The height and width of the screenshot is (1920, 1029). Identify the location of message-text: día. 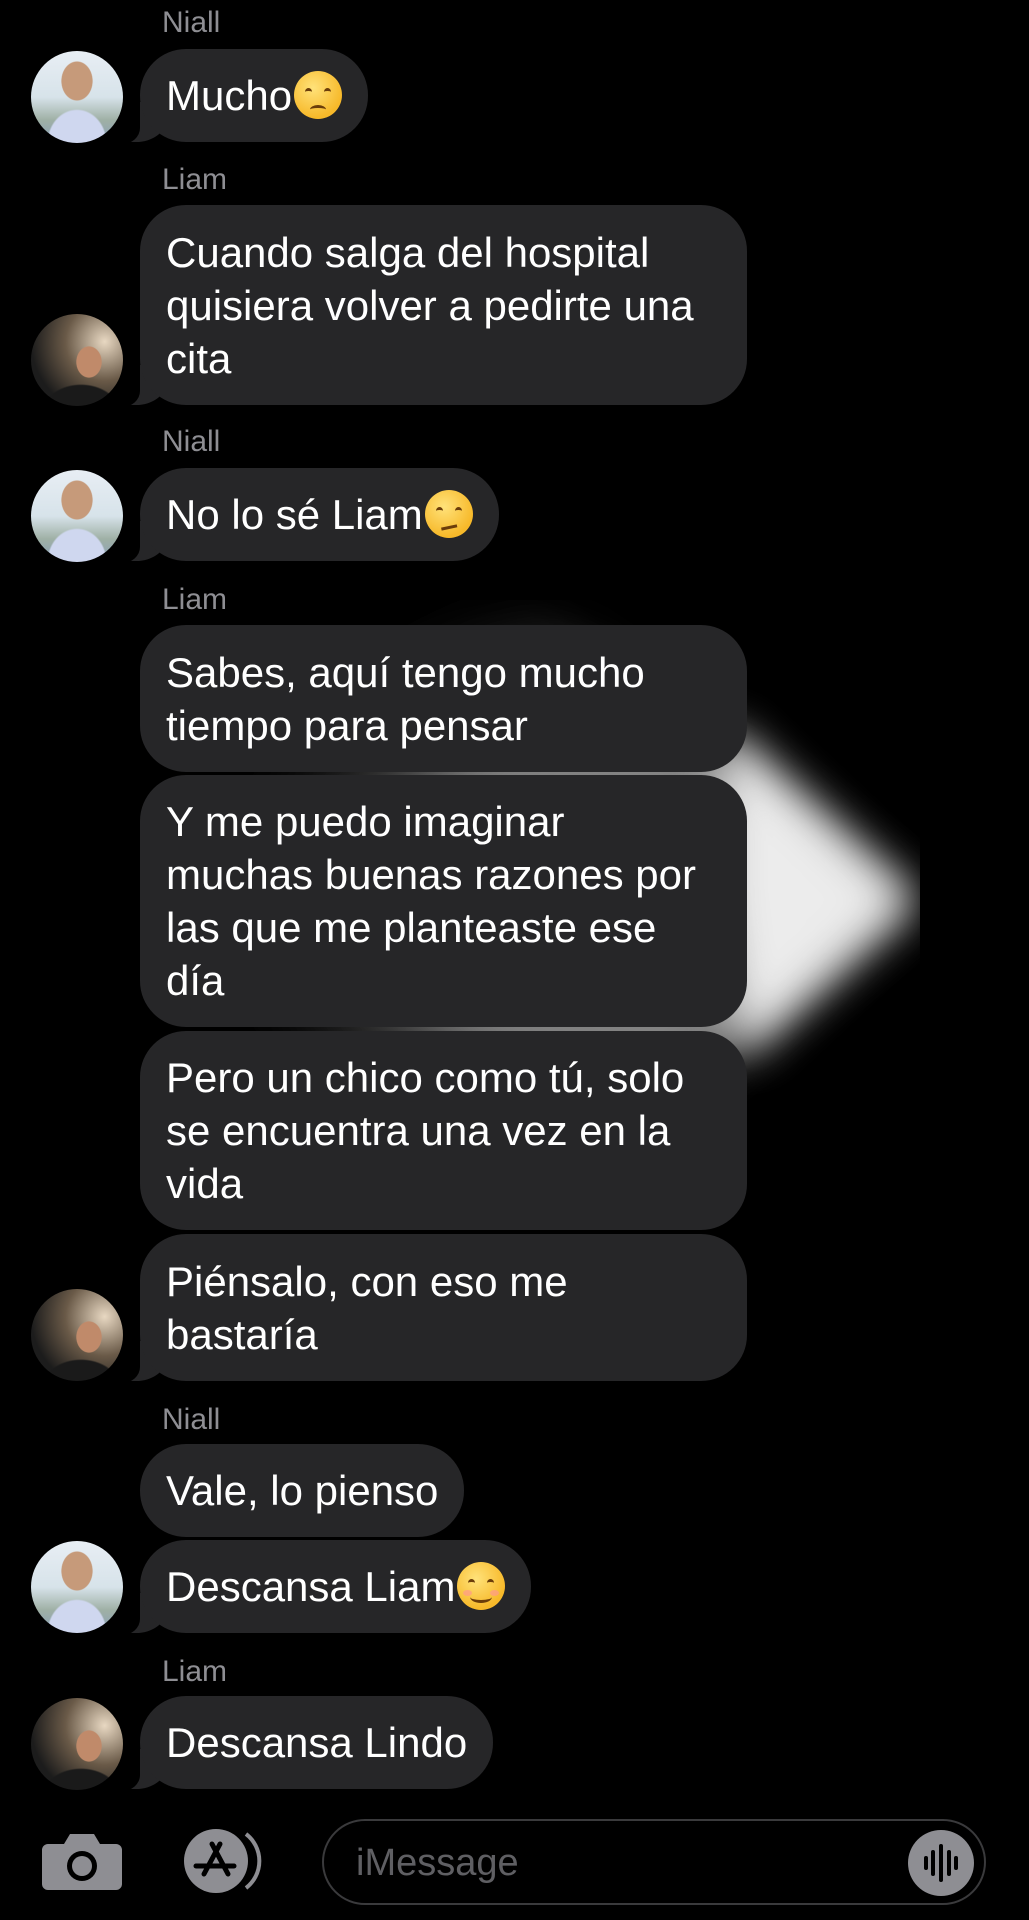
(195, 980).